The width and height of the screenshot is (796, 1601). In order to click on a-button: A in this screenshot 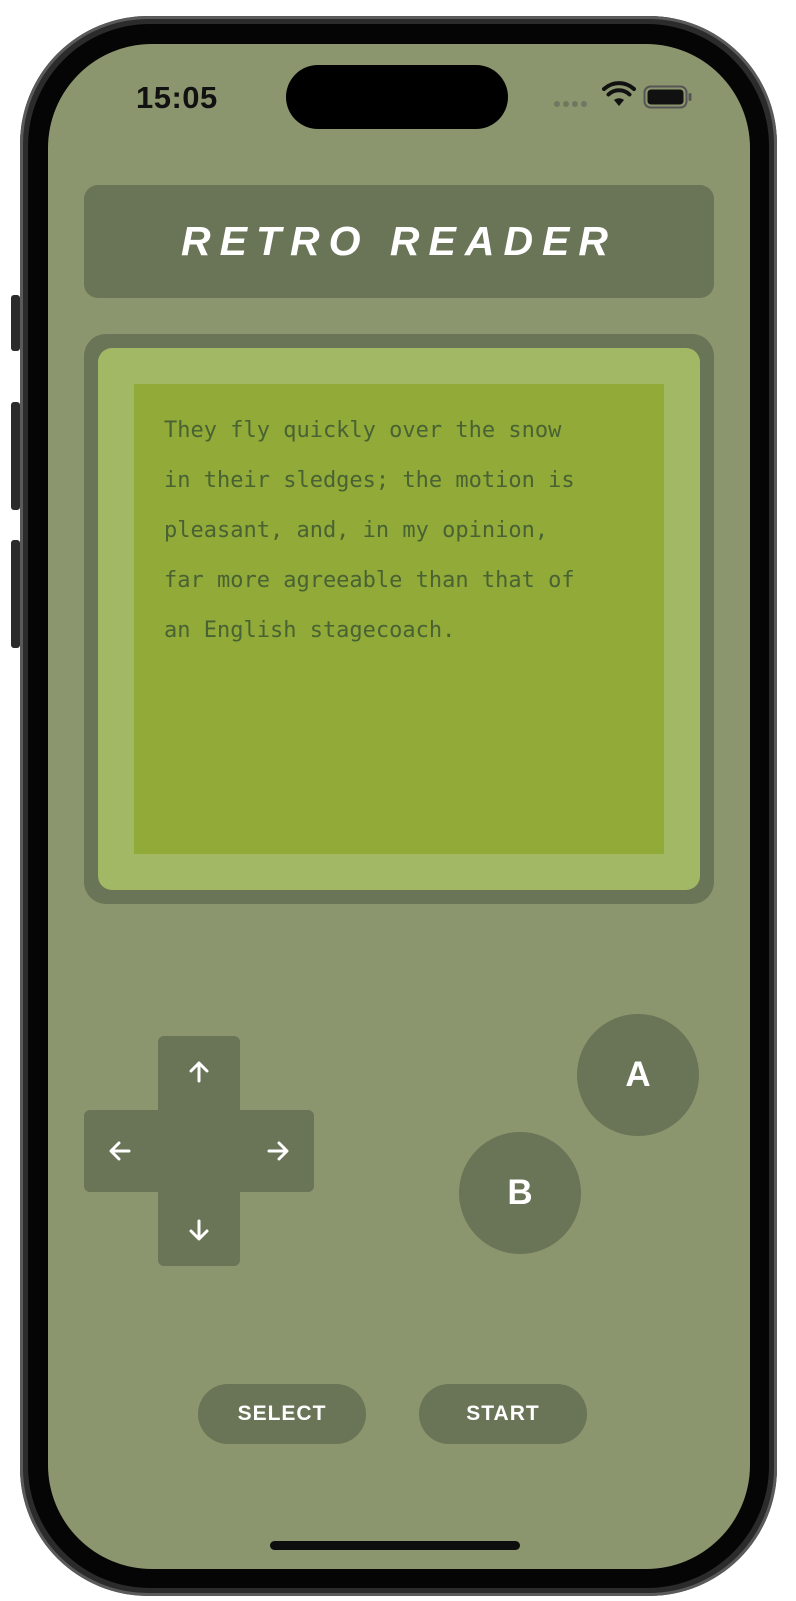, I will do `click(638, 1075)`.